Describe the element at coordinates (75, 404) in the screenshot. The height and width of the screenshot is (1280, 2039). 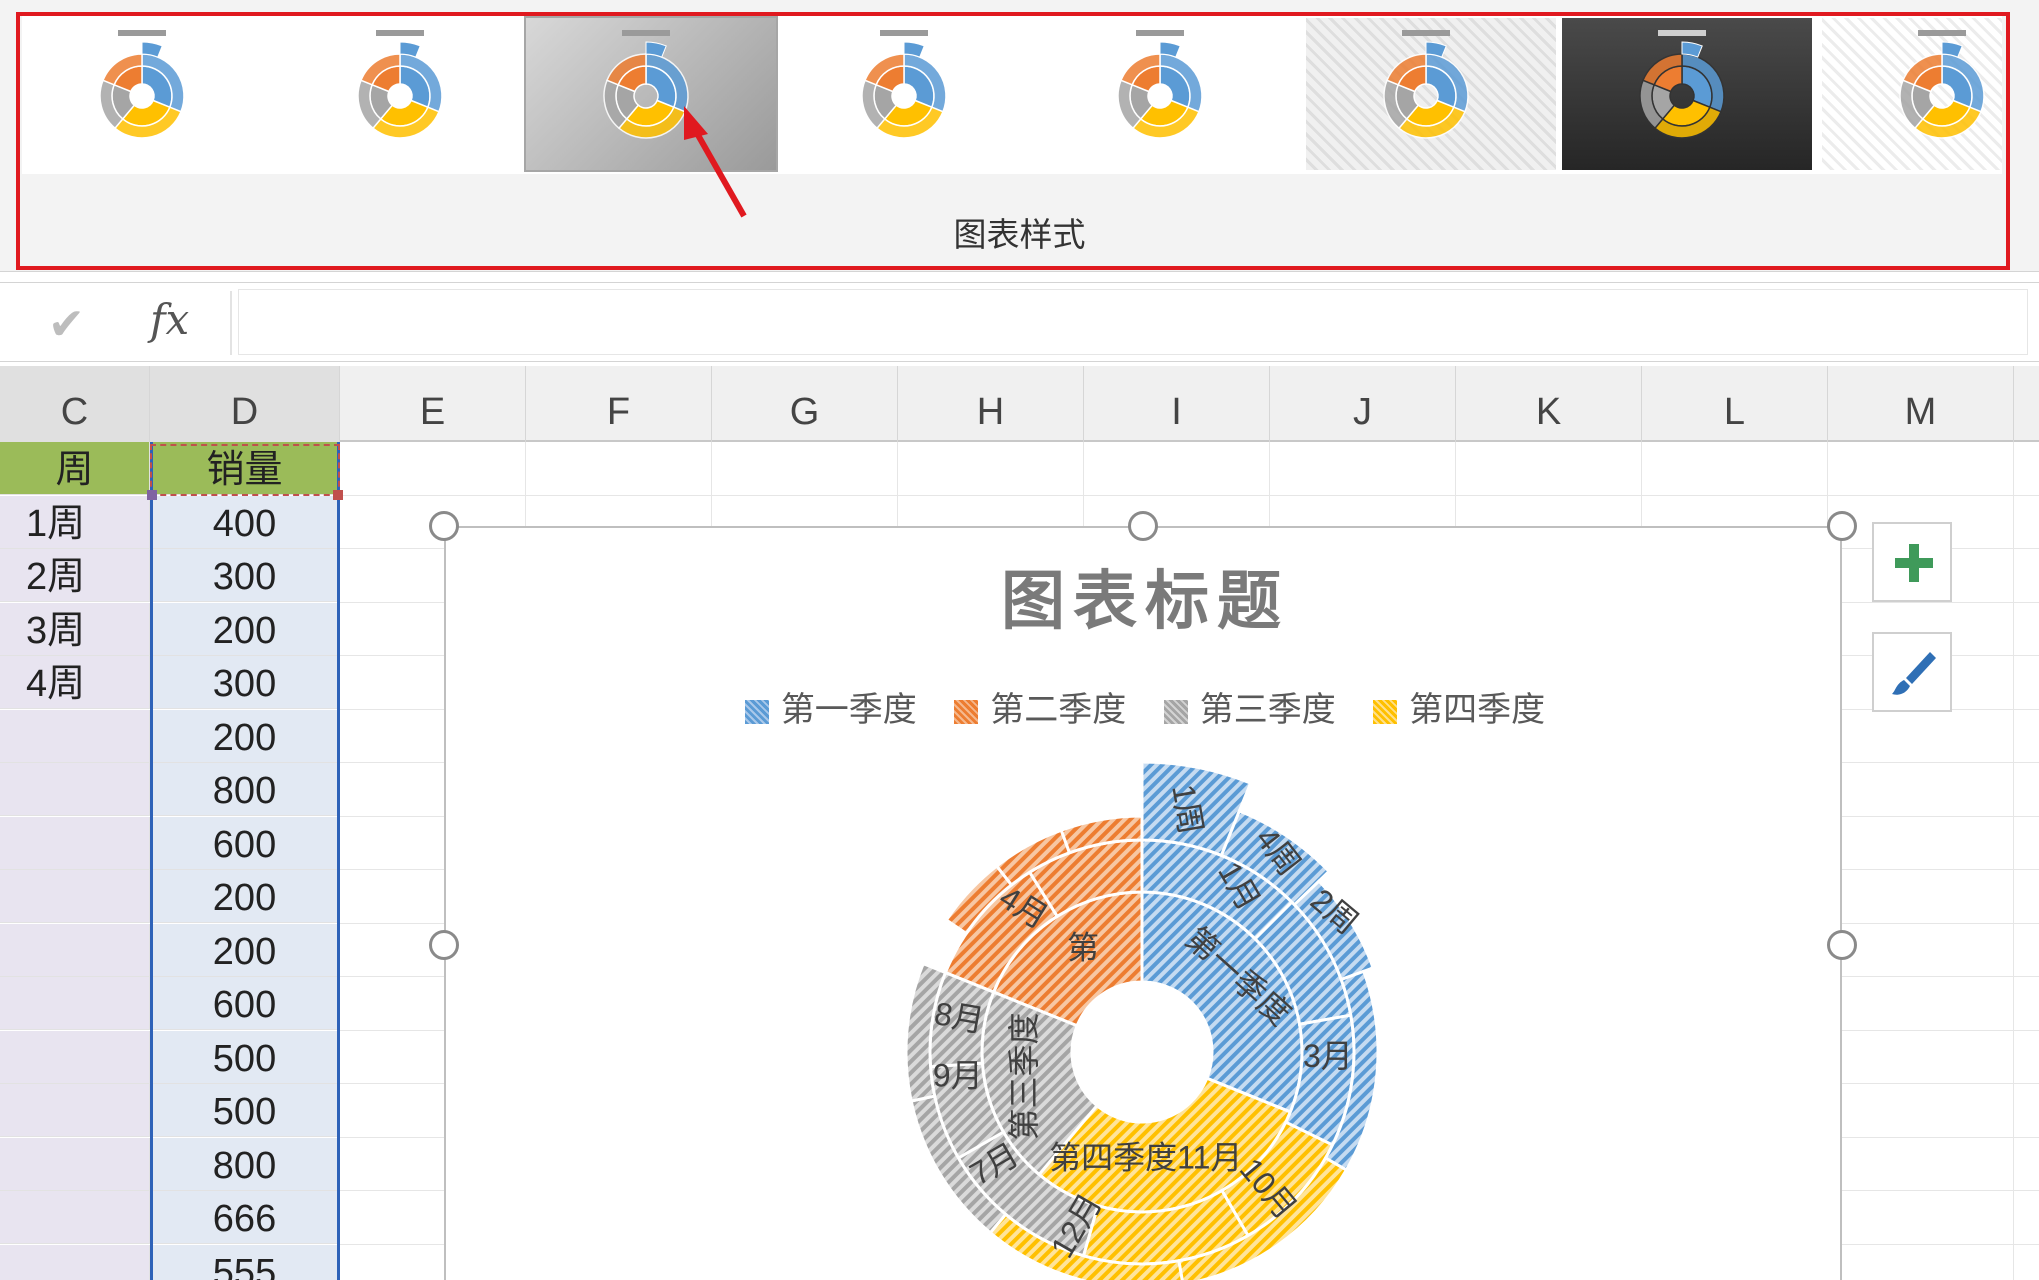
I see `column-header-c: C` at that location.